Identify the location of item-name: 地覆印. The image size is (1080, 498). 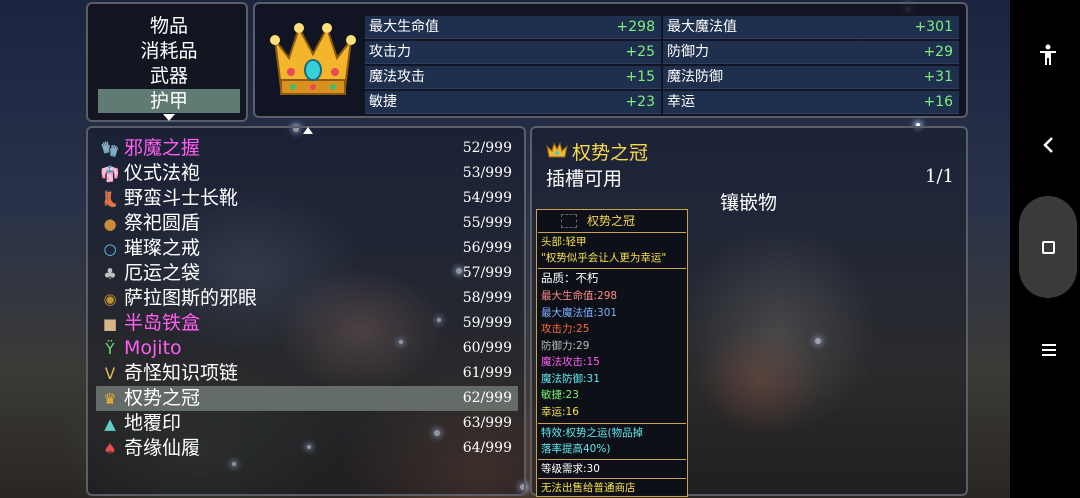
(153, 423).